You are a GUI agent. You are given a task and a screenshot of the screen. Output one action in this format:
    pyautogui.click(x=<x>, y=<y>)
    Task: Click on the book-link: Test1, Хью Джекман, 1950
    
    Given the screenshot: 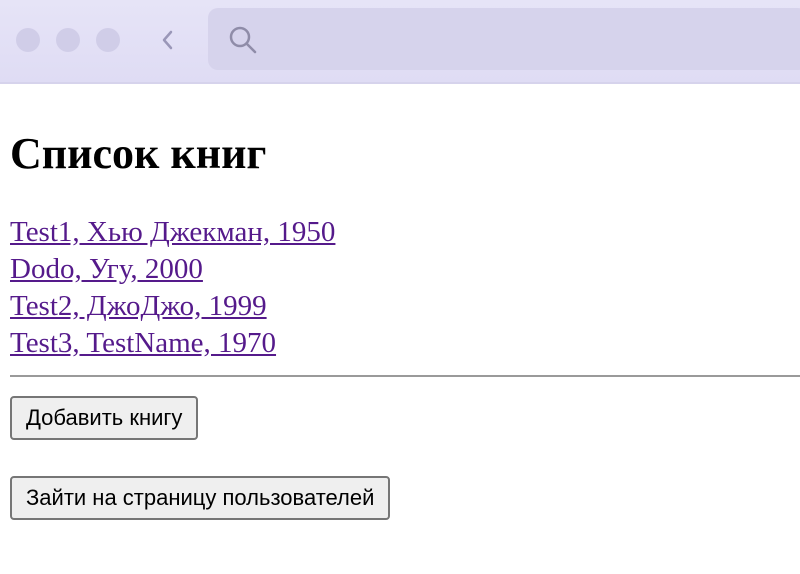 What is the action you would take?
    pyautogui.click(x=400, y=232)
    